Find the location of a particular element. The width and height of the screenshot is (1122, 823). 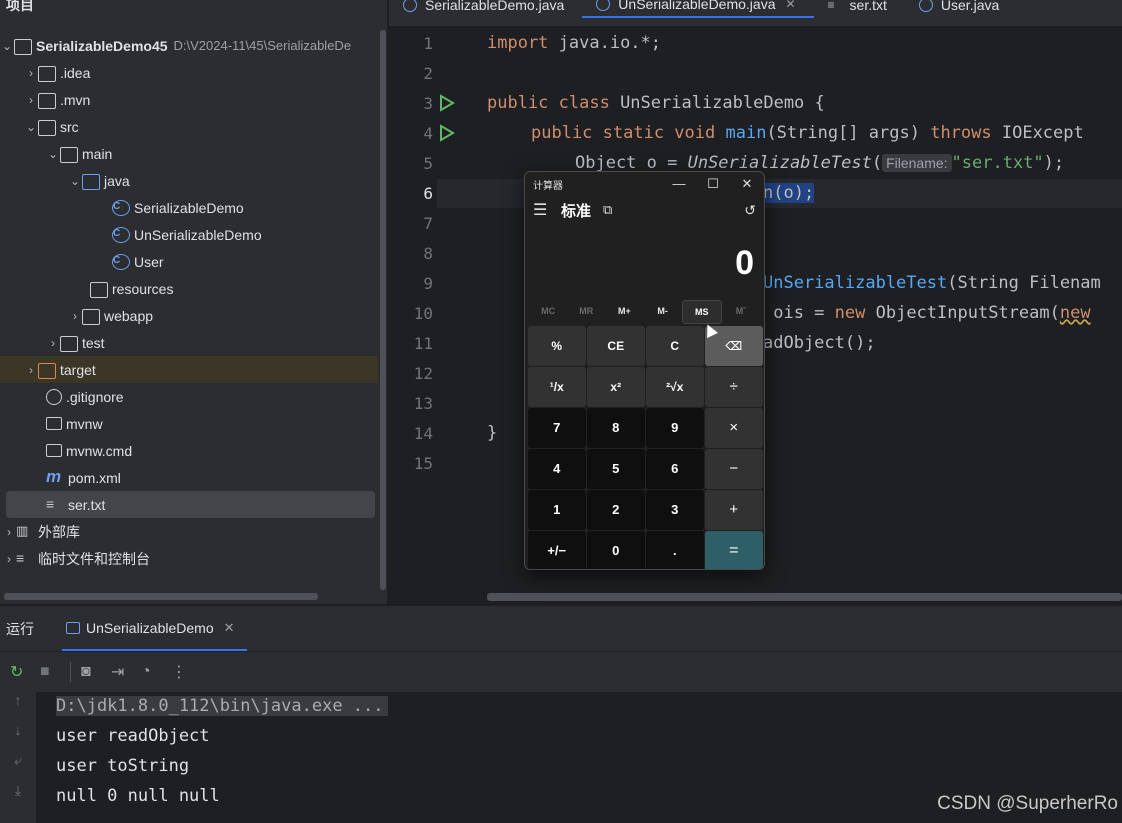

memory-clear-button: MC is located at coordinates (548, 312).